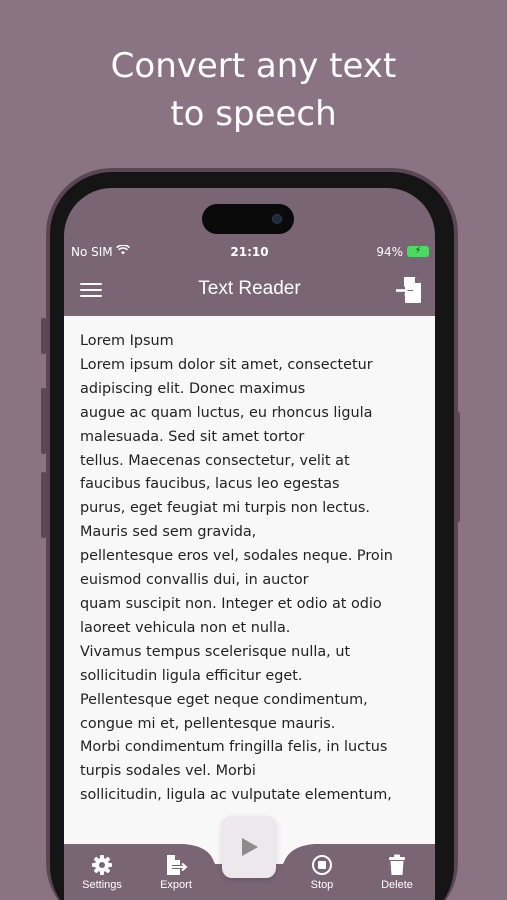 This screenshot has width=507, height=900. What do you see at coordinates (215, 460) in the screenshot?
I see `text-line: tellus. Maecenas consectetur, velit at` at bounding box center [215, 460].